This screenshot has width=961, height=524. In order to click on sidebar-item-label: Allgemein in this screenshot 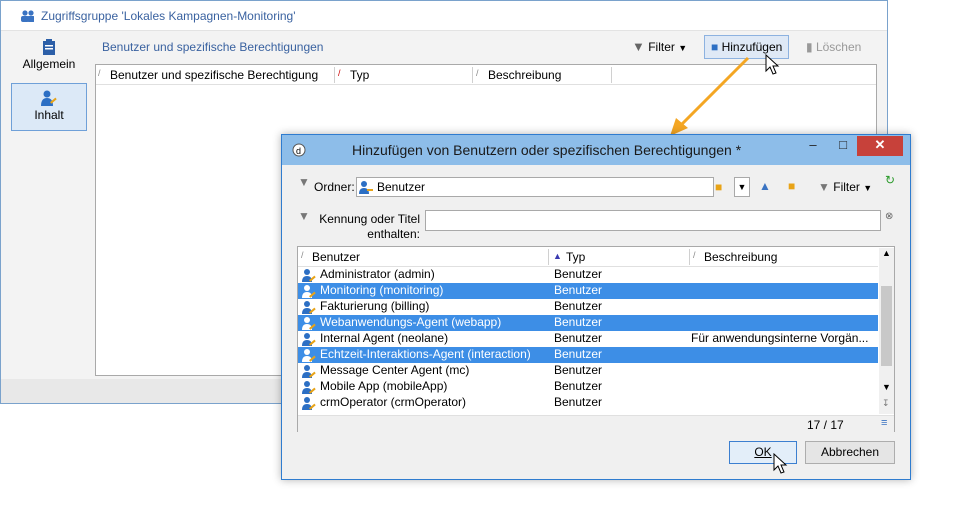, I will do `click(49, 64)`.